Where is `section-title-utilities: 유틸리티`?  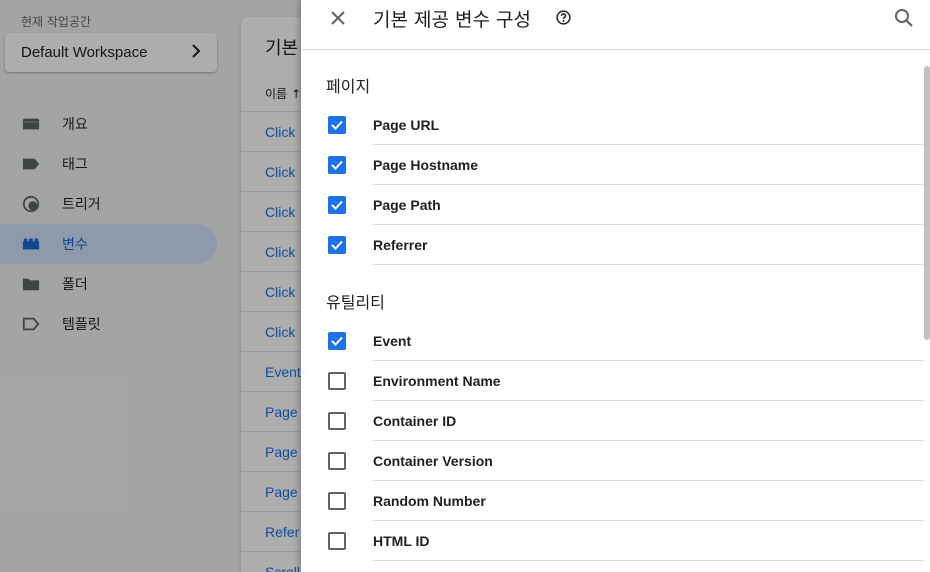 section-title-utilities: 유틸리티 is located at coordinates (355, 302).